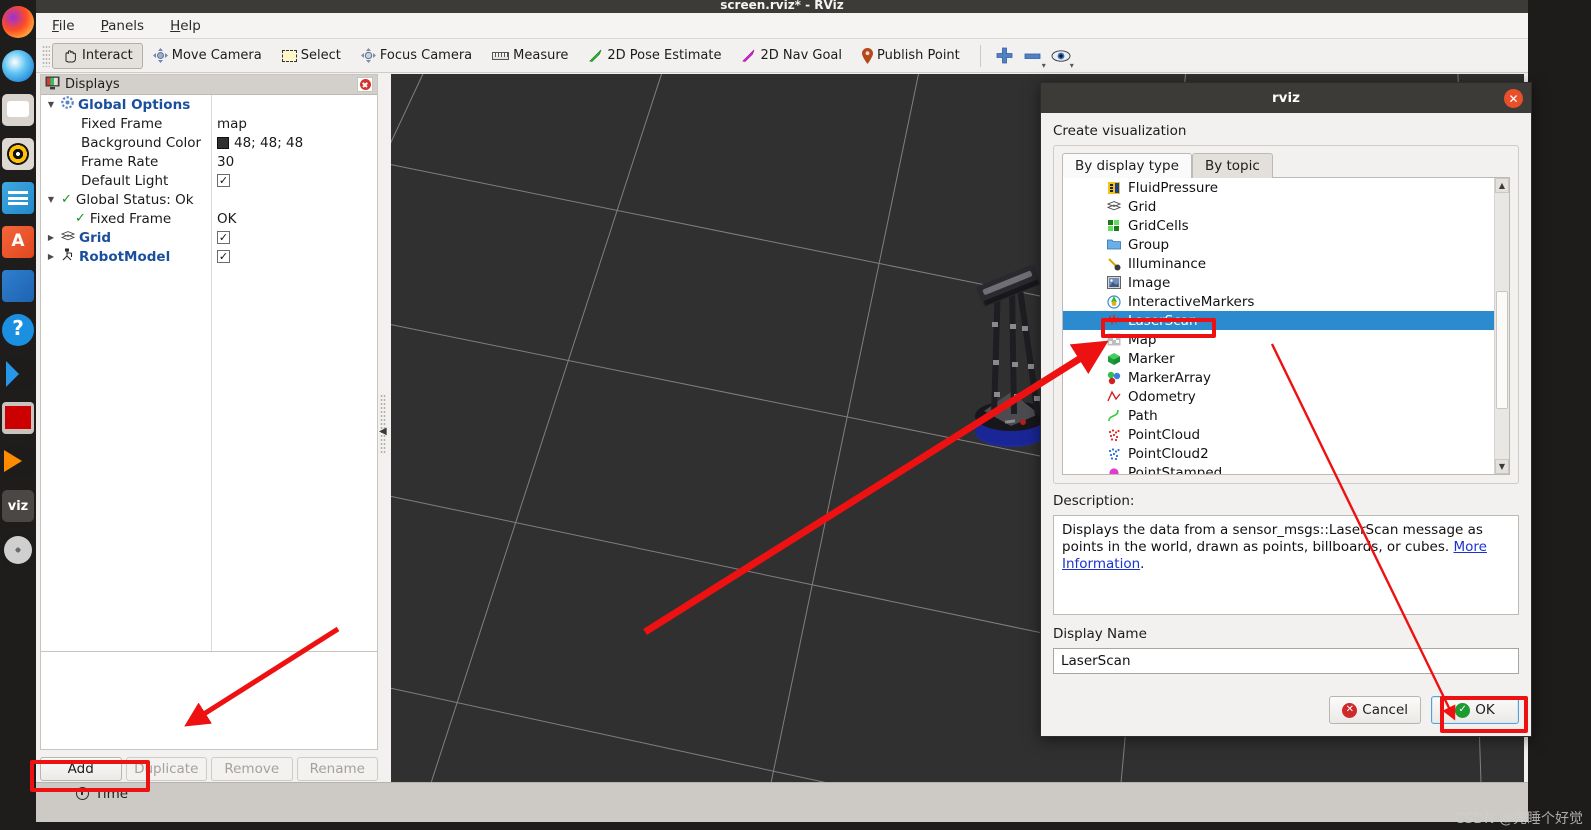 The width and height of the screenshot is (1591, 830). I want to click on terminal-icon, so click(18, 418).